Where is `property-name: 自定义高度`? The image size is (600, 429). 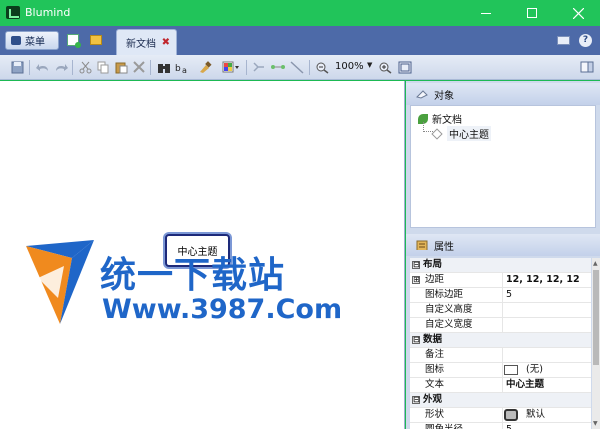
property-name: 自定义高度 is located at coordinates (449, 309).